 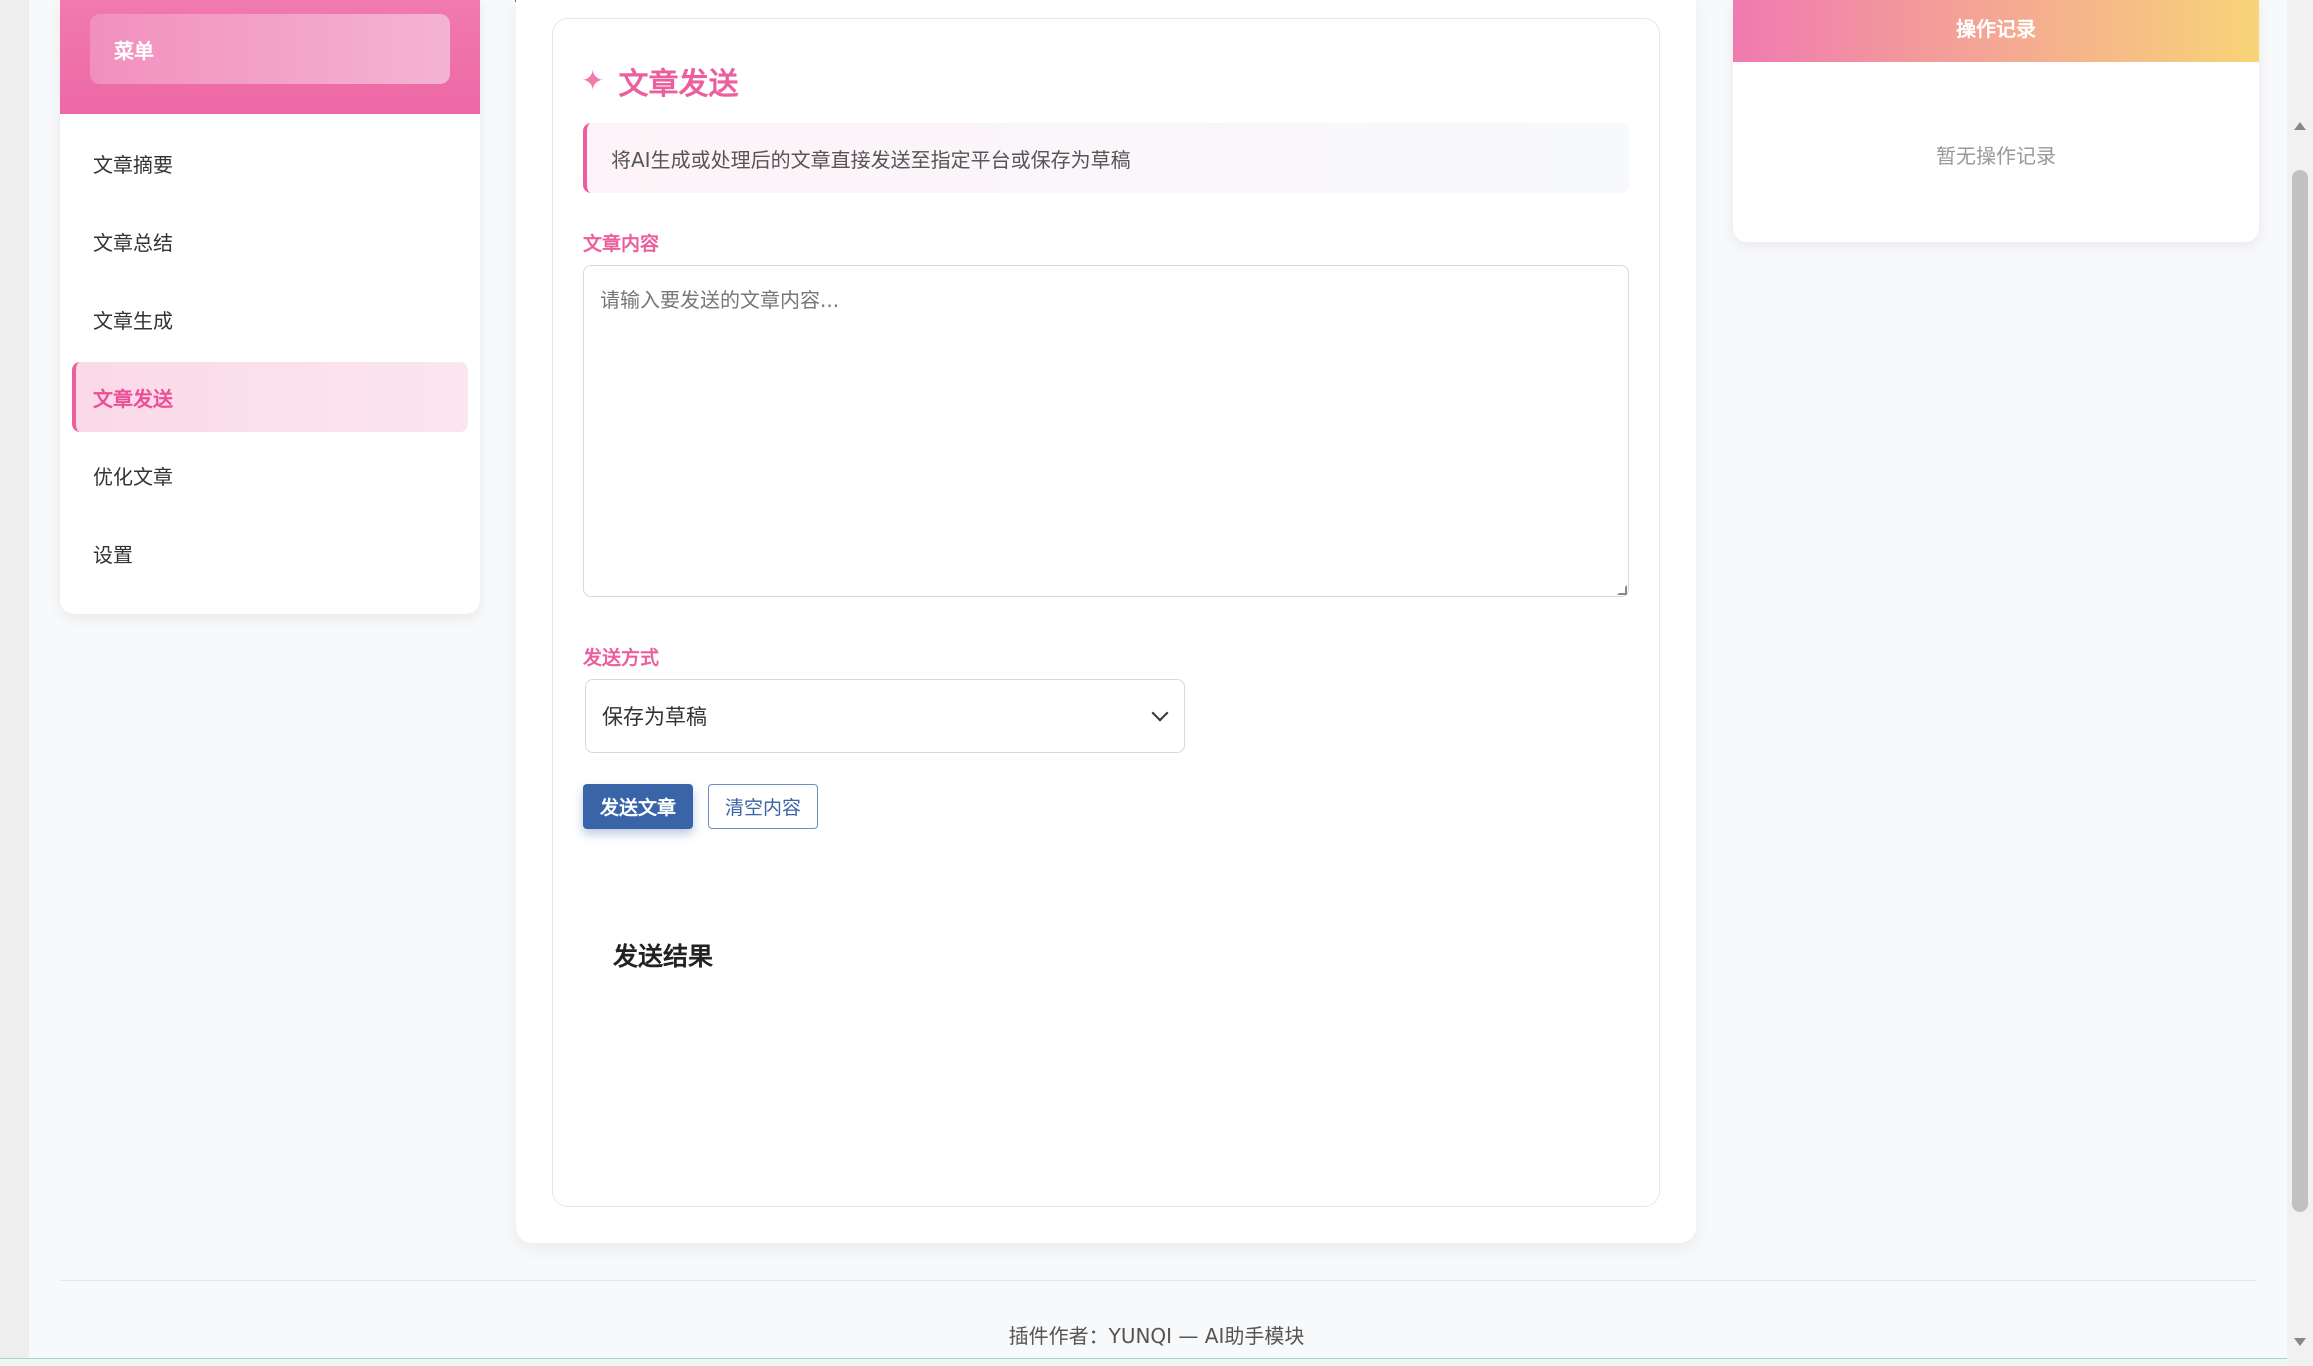 I want to click on send-method-select: 保存为草稿, so click(x=885, y=716).